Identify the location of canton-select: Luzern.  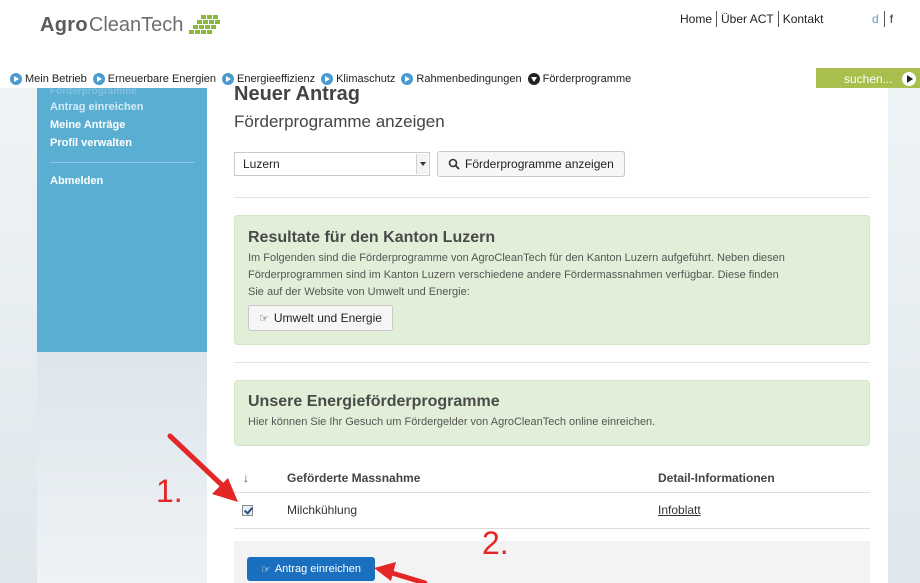
(332, 164).